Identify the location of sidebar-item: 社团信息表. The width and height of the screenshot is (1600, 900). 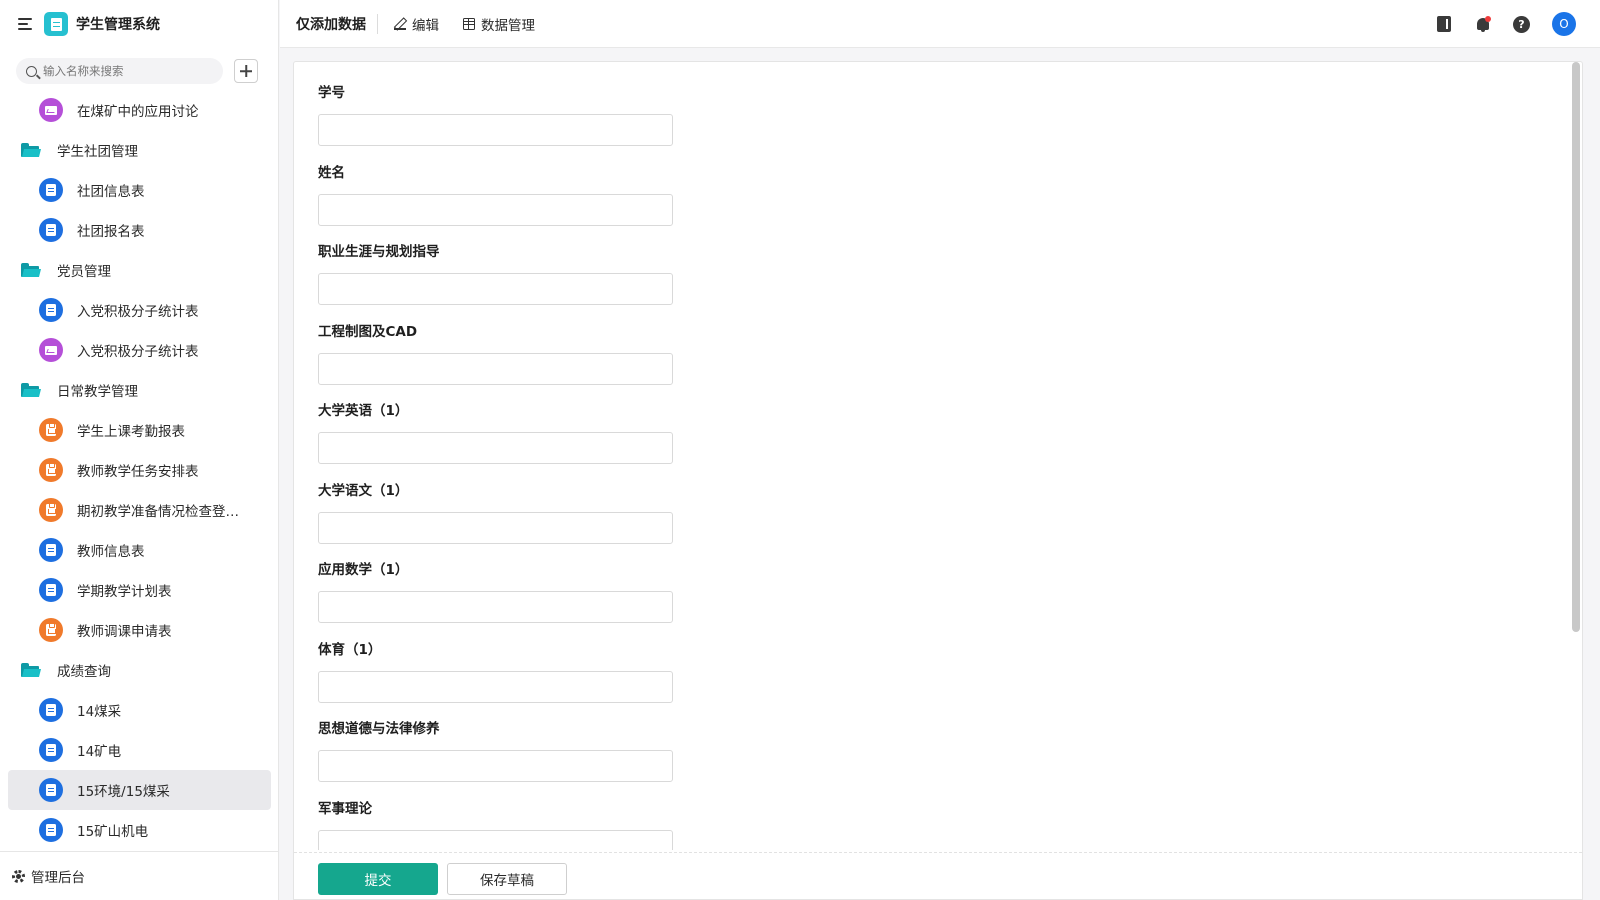
(139, 190).